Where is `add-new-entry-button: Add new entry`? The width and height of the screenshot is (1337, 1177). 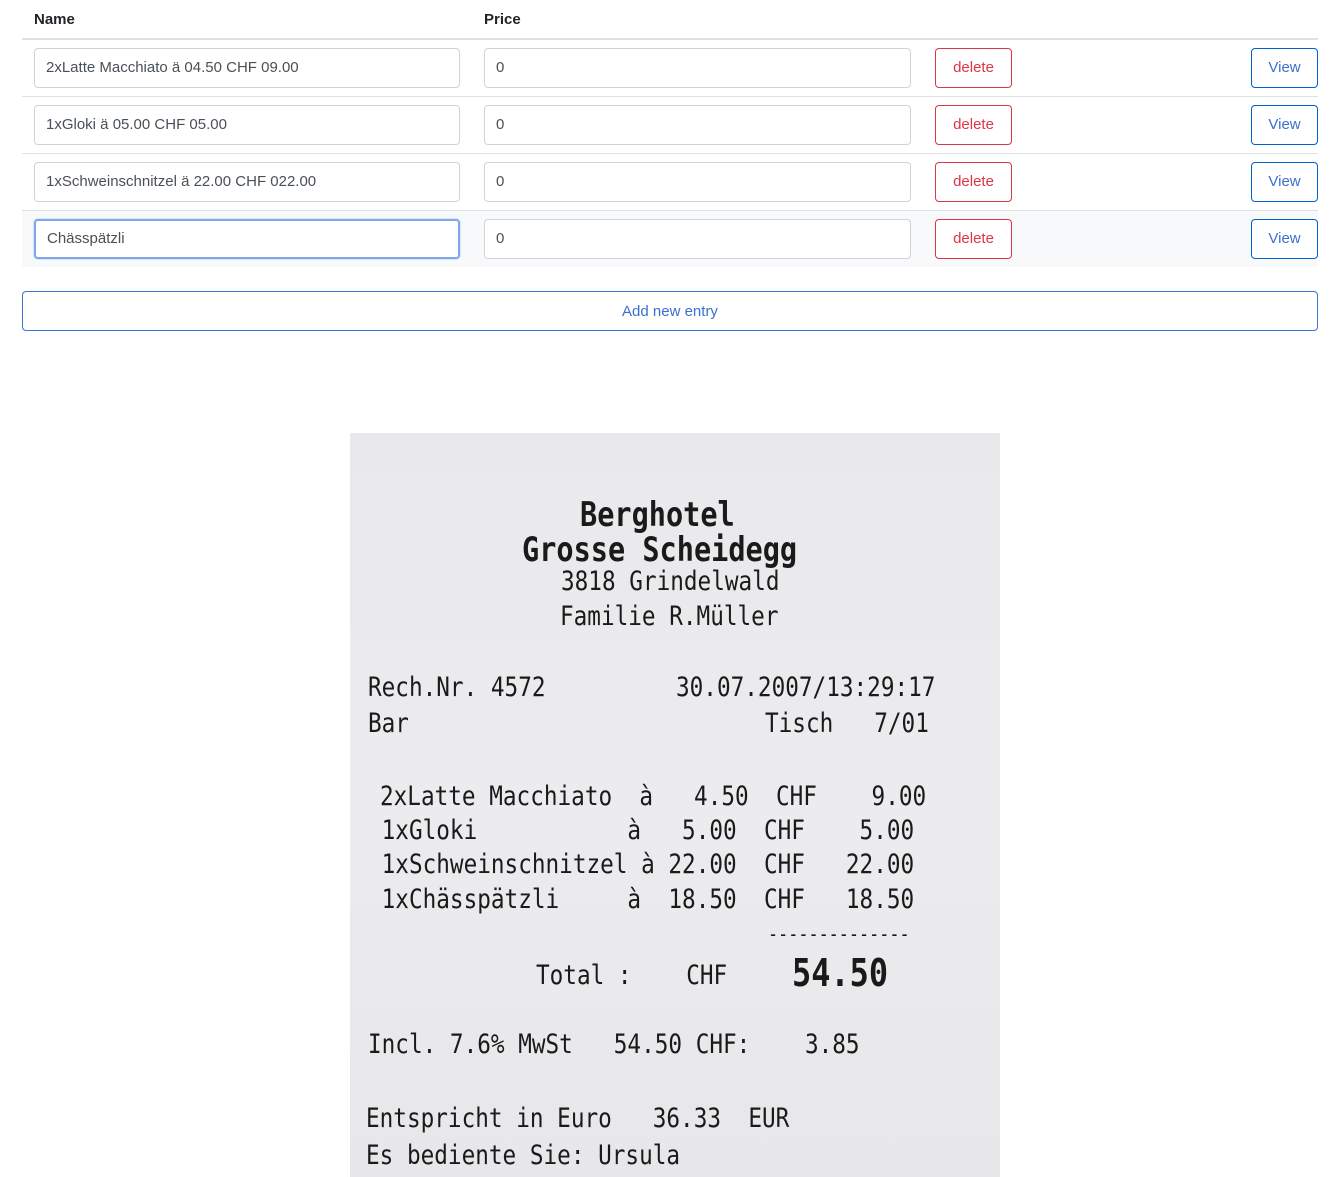 add-new-entry-button: Add new entry is located at coordinates (670, 311).